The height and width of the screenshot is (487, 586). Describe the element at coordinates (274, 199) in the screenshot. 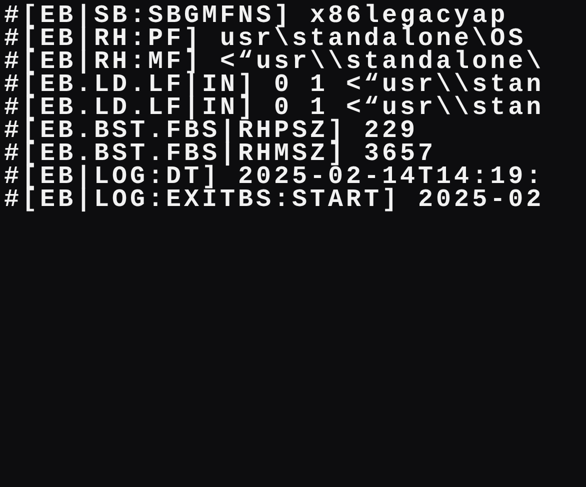

I see `console-line: #[EB|LOG:EXITBS:START] 2025-02` at that location.